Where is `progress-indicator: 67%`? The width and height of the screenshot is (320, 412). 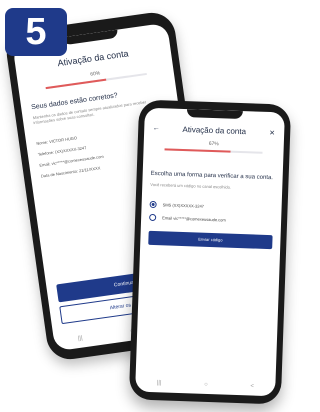 progress-indicator: 67% is located at coordinates (213, 147).